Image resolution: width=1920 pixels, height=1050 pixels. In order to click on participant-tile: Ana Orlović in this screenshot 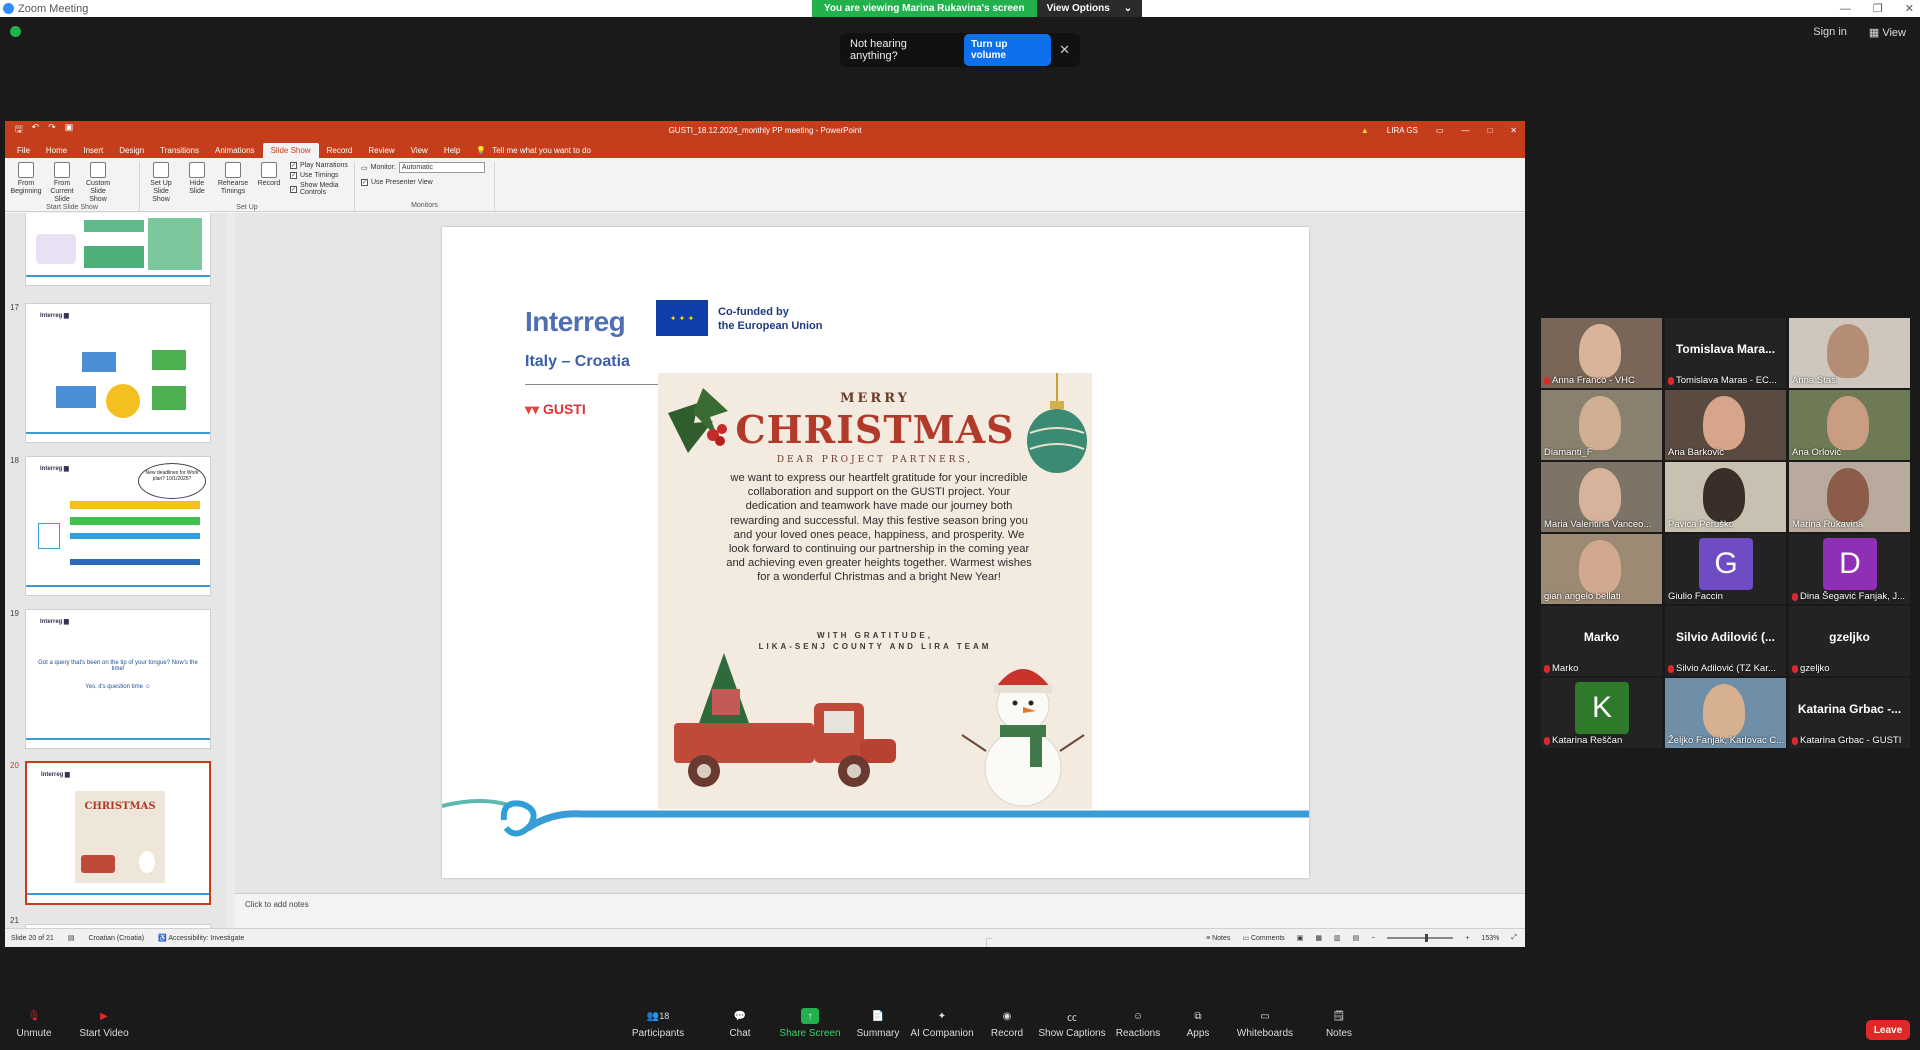, I will do `click(1849, 425)`.